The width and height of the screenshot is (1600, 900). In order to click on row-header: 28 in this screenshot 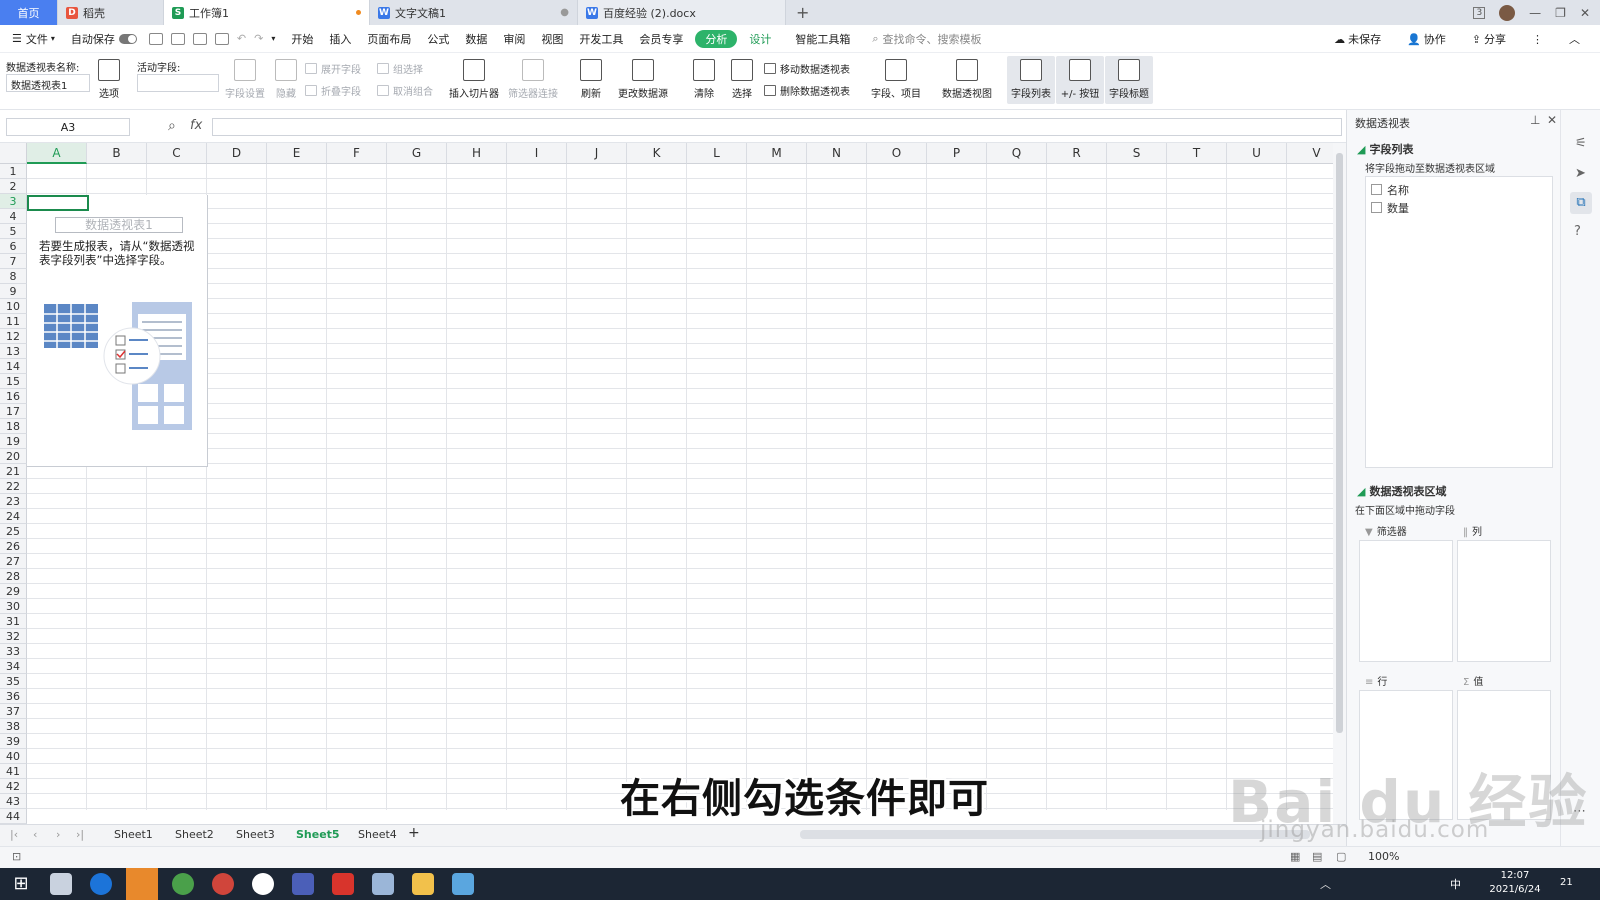, I will do `click(13, 576)`.